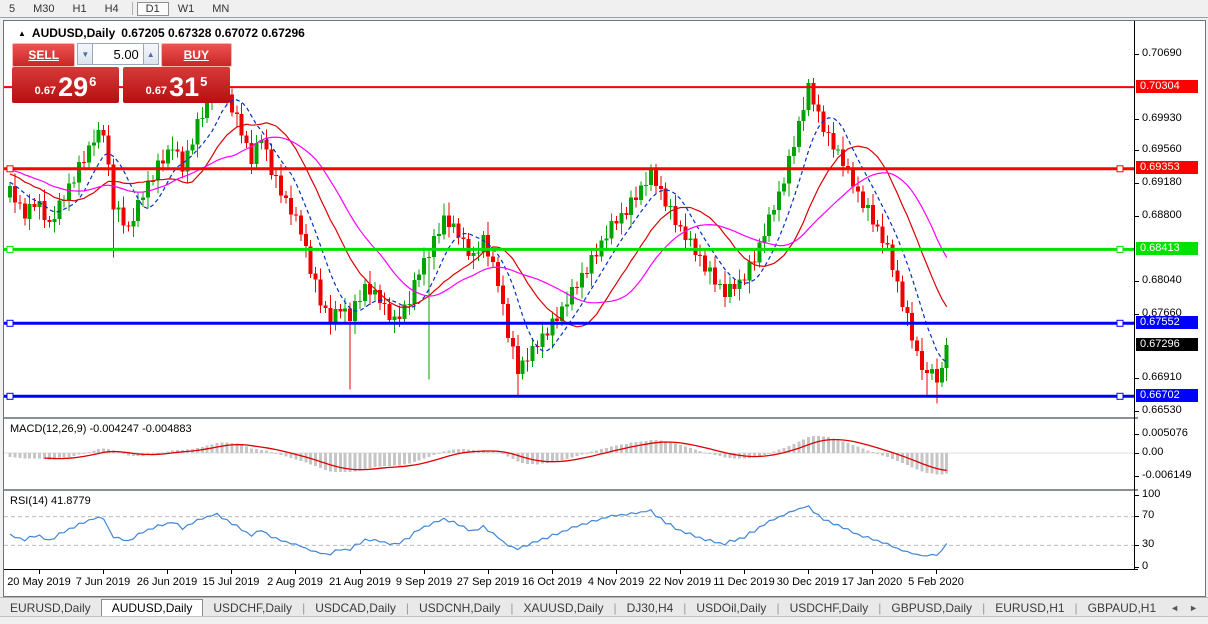  Describe the element at coordinates (1167, 248) in the screenshot. I see `hline-price-badge: 0.68413` at that location.